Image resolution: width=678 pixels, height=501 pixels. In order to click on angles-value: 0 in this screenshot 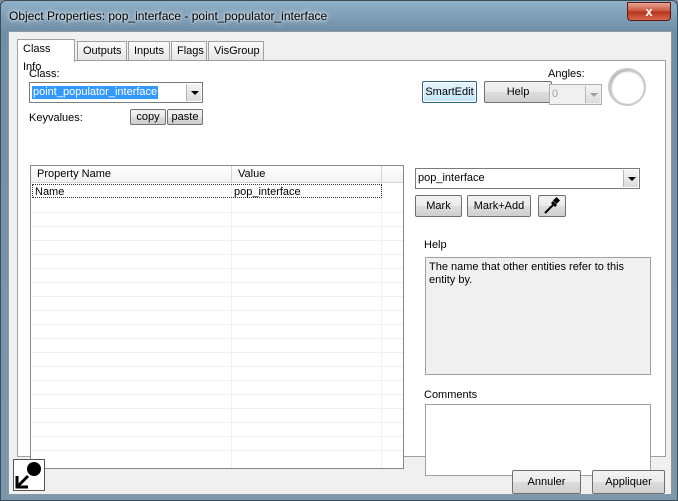, I will do `click(555, 94)`.